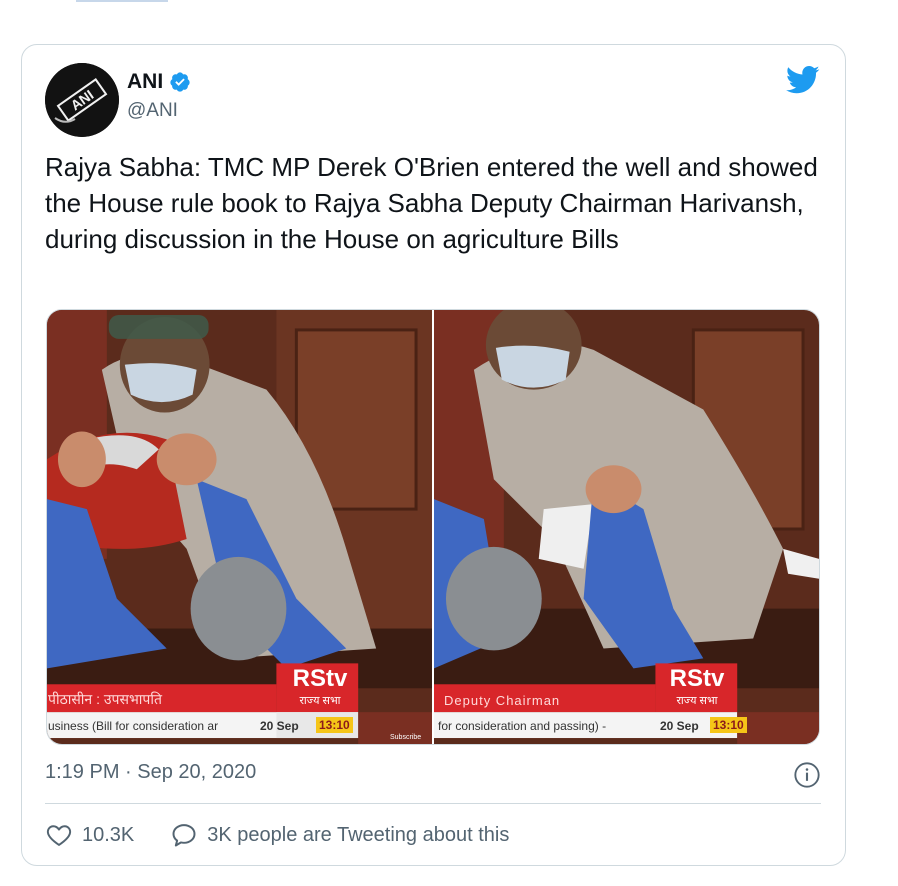  I want to click on author-name-row: ANI, so click(159, 82).